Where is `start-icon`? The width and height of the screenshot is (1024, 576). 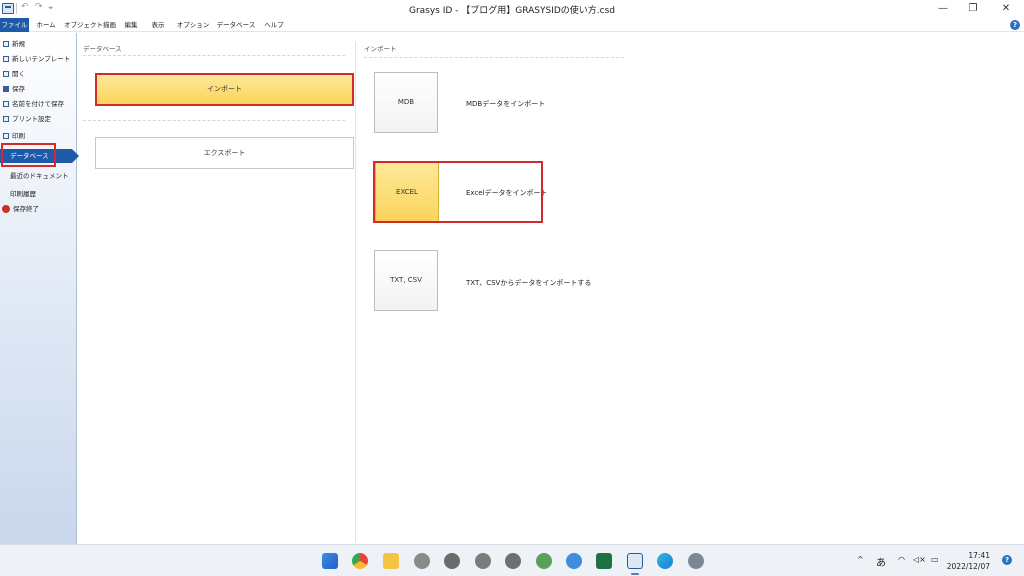 start-icon is located at coordinates (330, 561).